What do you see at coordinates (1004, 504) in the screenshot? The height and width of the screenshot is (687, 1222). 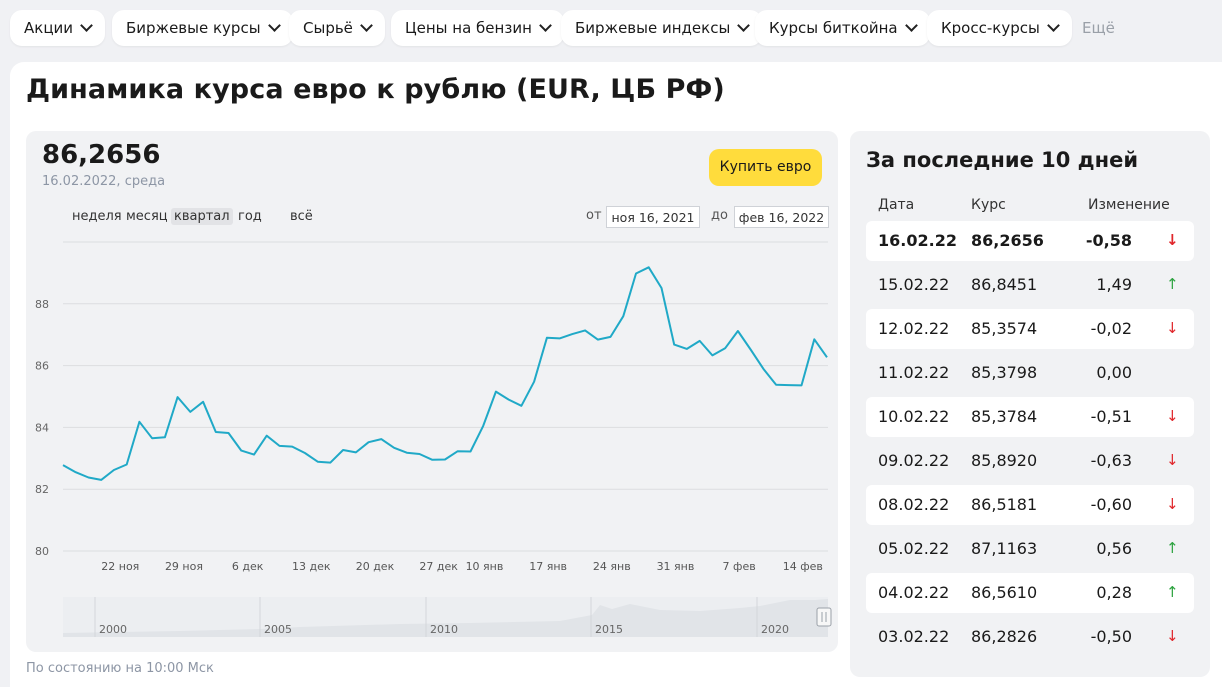 I see `row-rate: 86,5181` at bounding box center [1004, 504].